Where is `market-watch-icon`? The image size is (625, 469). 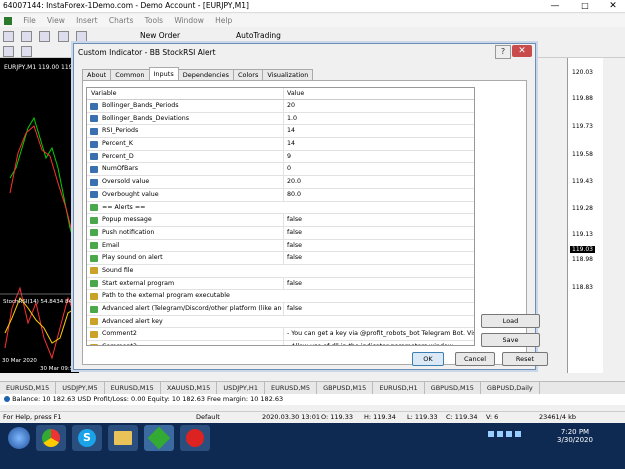
market-watch-icon is located at coordinates (45, 36).